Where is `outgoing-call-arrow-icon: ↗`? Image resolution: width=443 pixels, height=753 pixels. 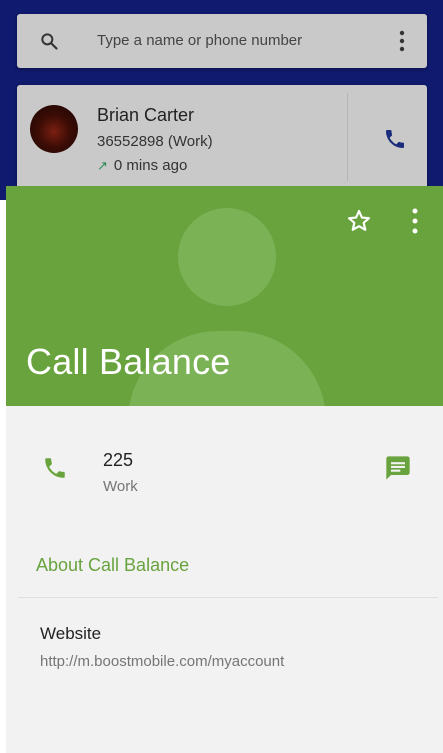
outgoing-call-arrow-icon: ↗ is located at coordinates (102, 165).